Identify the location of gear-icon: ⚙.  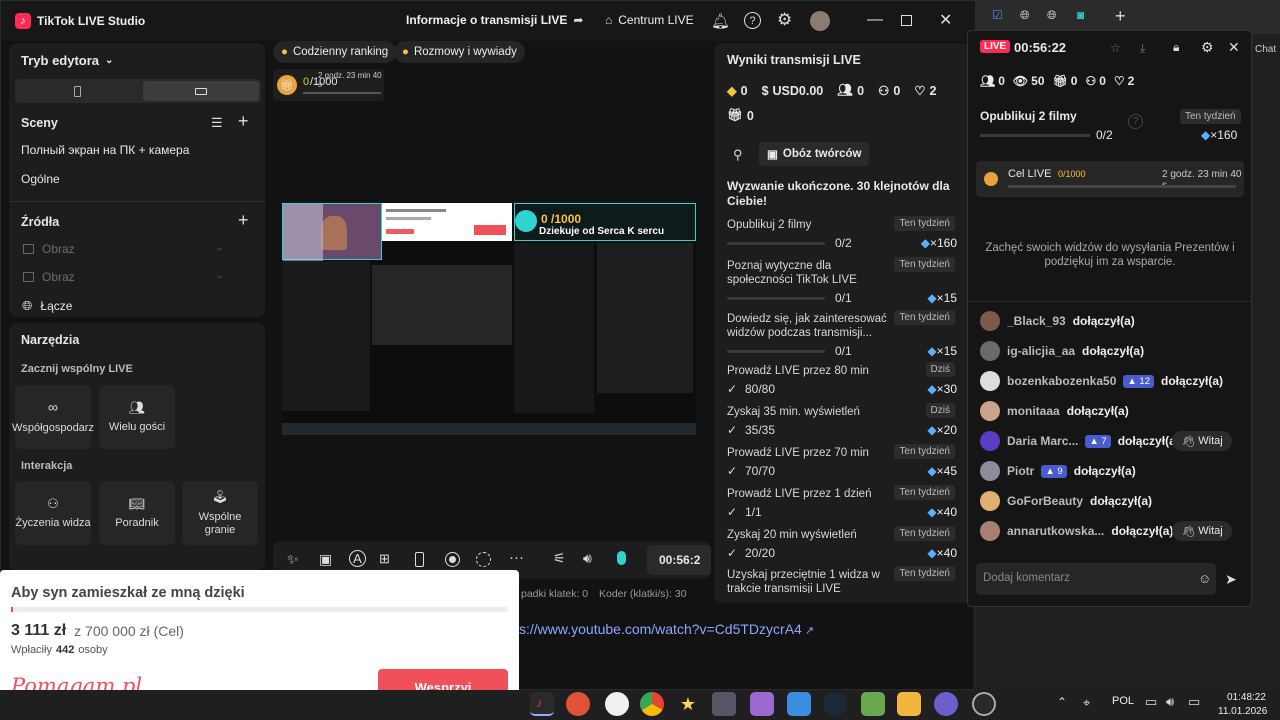
(1207, 47).